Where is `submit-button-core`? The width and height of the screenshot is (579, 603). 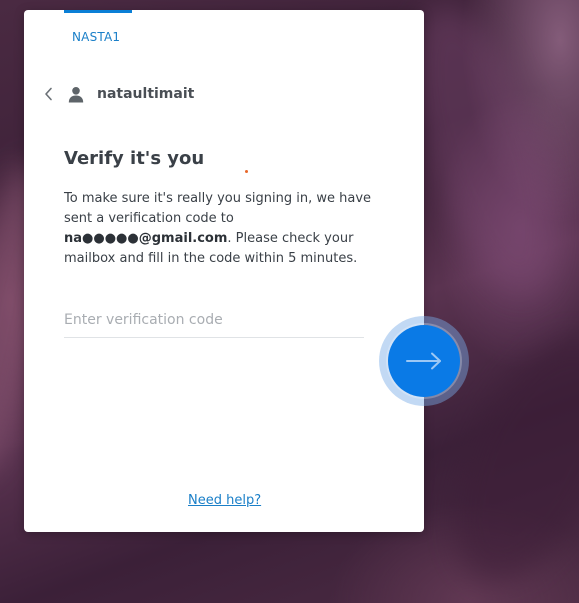 submit-button-core is located at coordinates (424, 361).